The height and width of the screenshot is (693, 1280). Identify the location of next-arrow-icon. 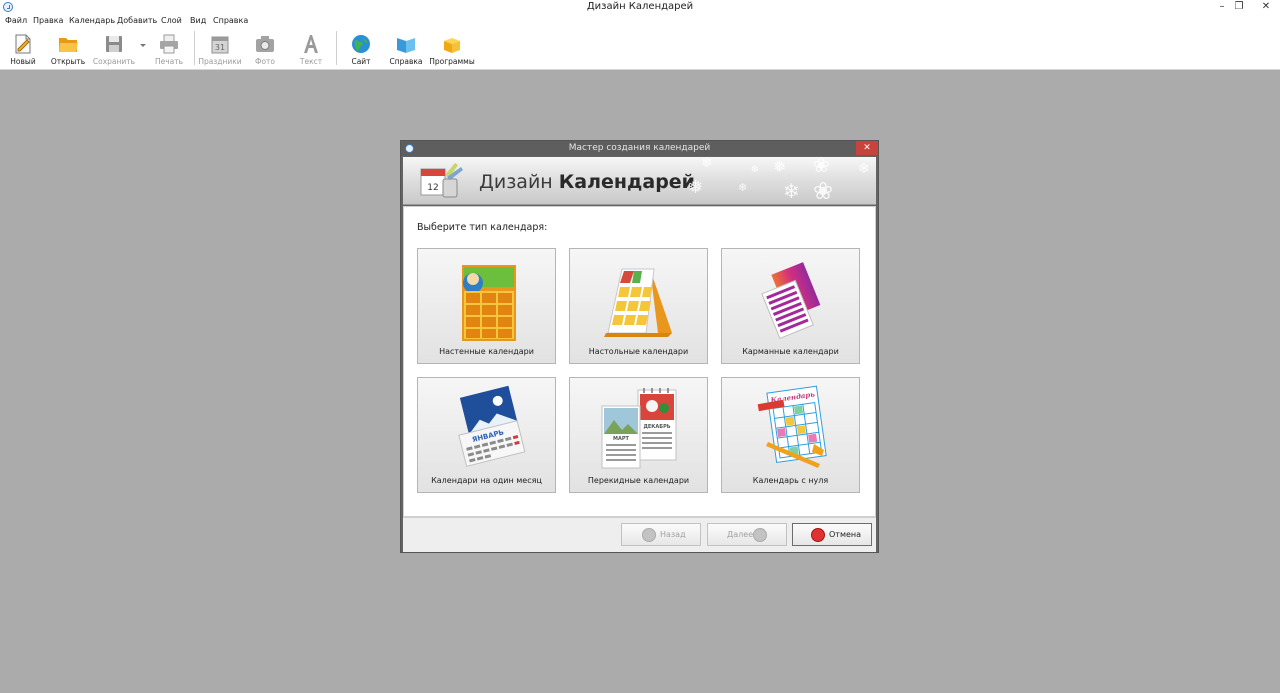
(760, 535).